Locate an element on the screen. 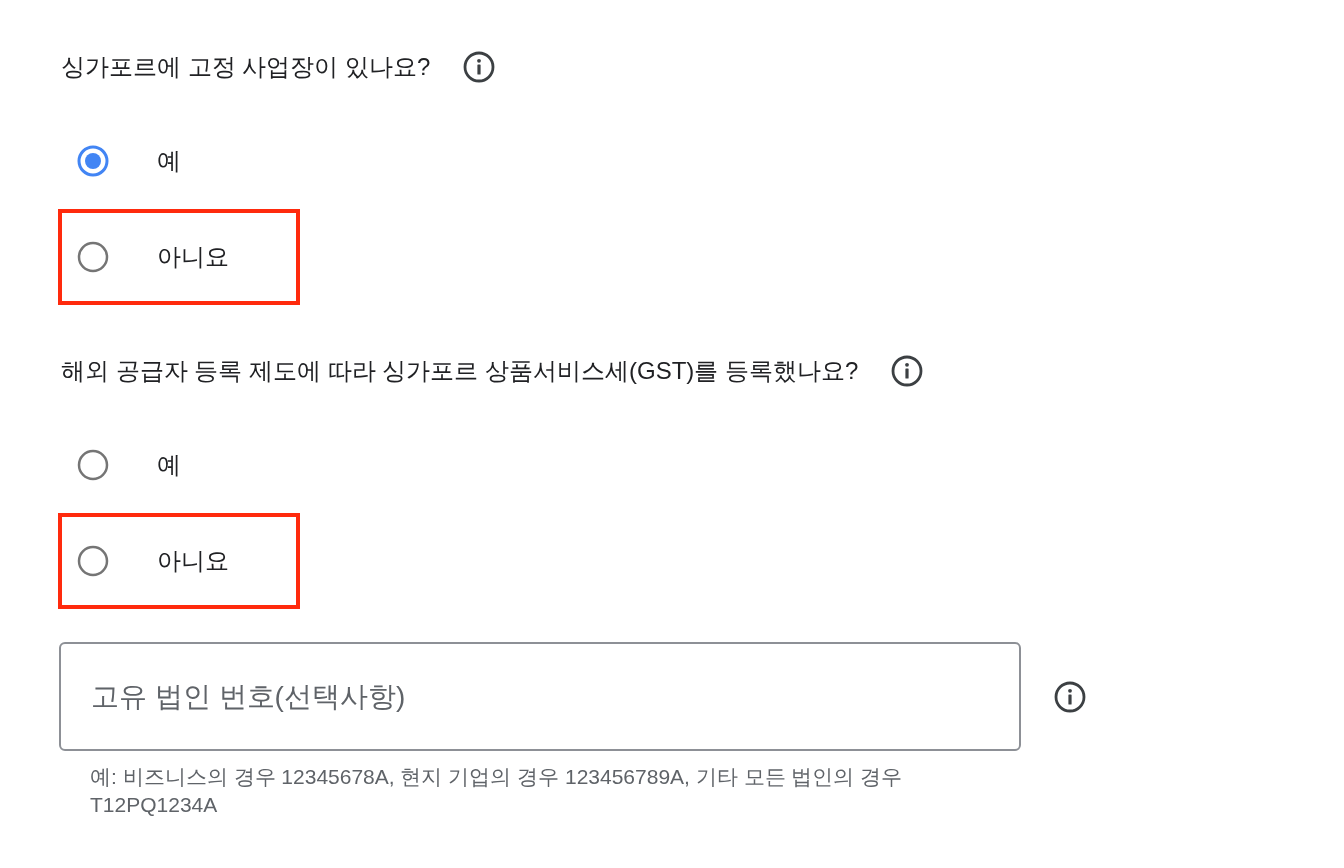 The height and width of the screenshot is (868, 1344). question-text: 싱가포르에 고정 사업장이 있나요? is located at coordinates (246, 67).